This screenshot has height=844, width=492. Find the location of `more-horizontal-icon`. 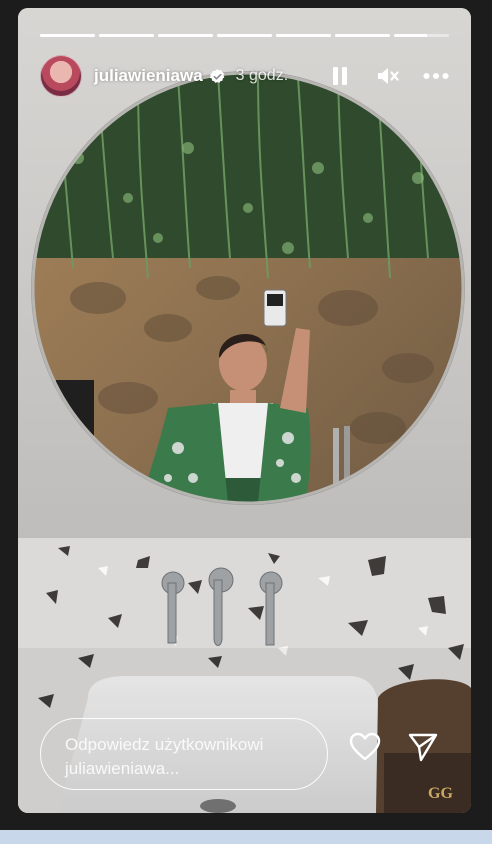

more-horizontal-icon is located at coordinates (436, 76).